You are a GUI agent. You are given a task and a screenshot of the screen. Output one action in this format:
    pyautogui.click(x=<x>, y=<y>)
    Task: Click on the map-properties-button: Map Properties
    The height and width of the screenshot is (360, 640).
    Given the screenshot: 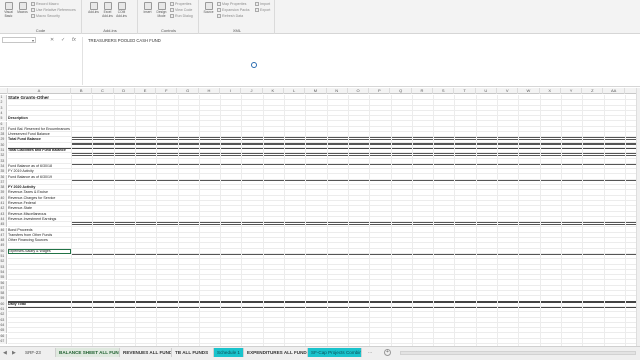 What is the action you would take?
    pyautogui.click(x=231, y=4)
    